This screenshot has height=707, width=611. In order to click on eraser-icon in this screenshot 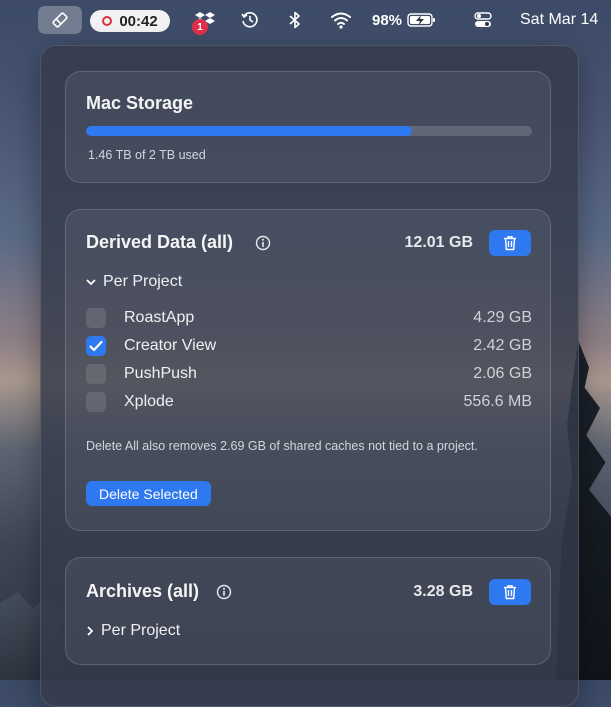, I will do `click(60, 20)`.